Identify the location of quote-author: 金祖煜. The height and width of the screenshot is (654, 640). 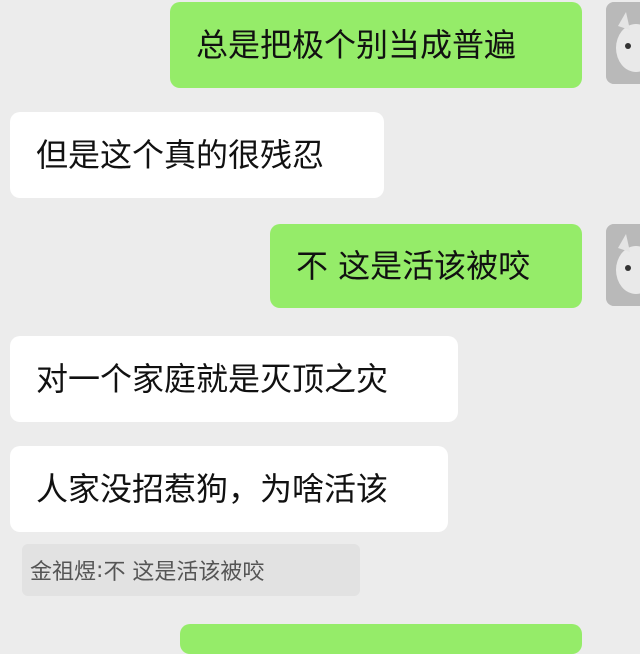
(63, 572).